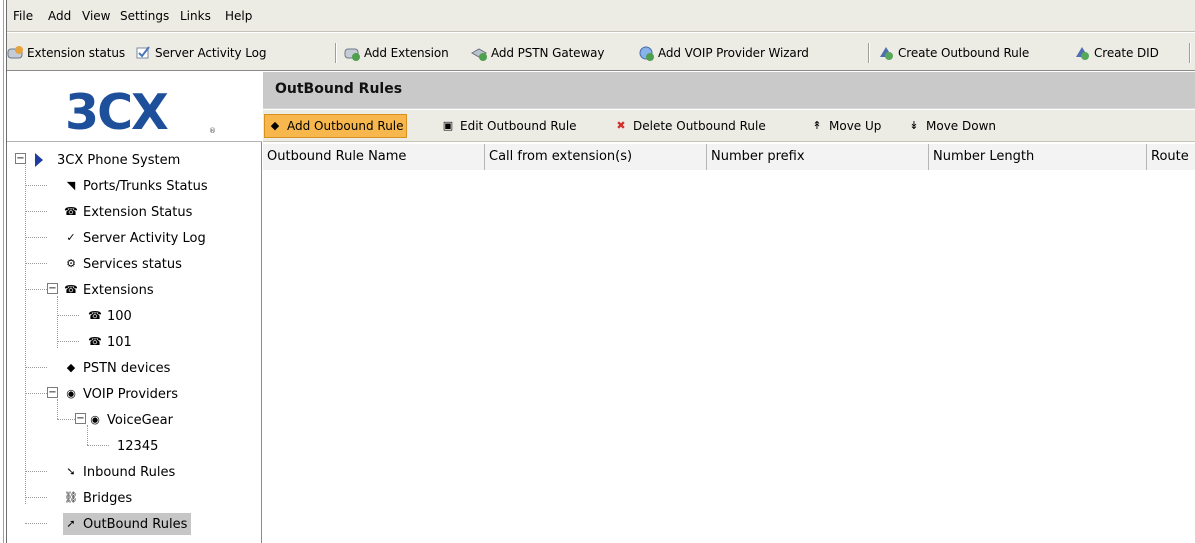 This screenshot has width=1195, height=543. What do you see at coordinates (352, 53) in the screenshot?
I see `add-phone-icon` at bounding box center [352, 53].